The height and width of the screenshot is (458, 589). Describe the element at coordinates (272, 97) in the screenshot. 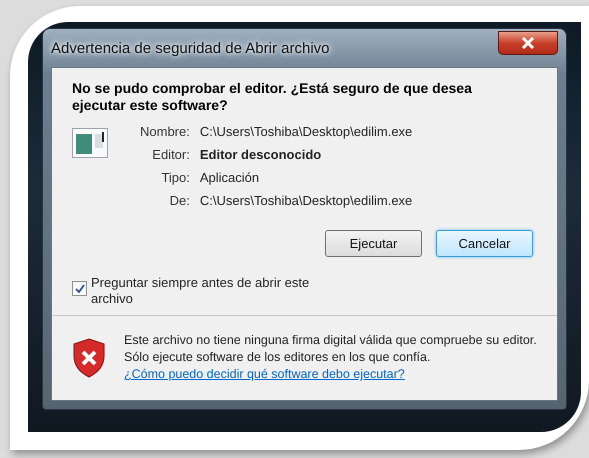

I see `warning-heading: No se pudo comprobar el editor. ¿Está seguro de que desea ejecutar este software?` at that location.